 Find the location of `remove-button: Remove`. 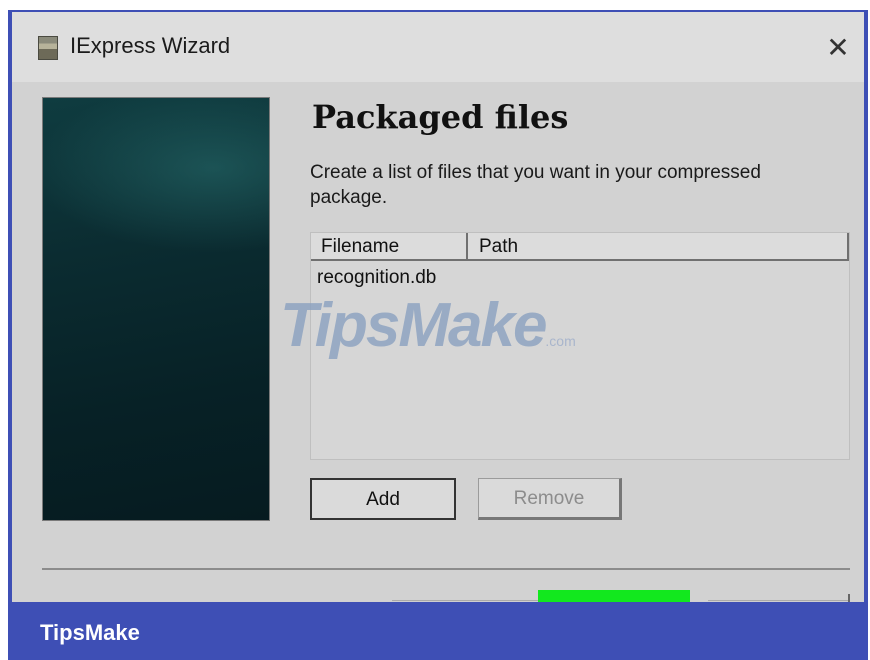

remove-button: Remove is located at coordinates (550, 499).